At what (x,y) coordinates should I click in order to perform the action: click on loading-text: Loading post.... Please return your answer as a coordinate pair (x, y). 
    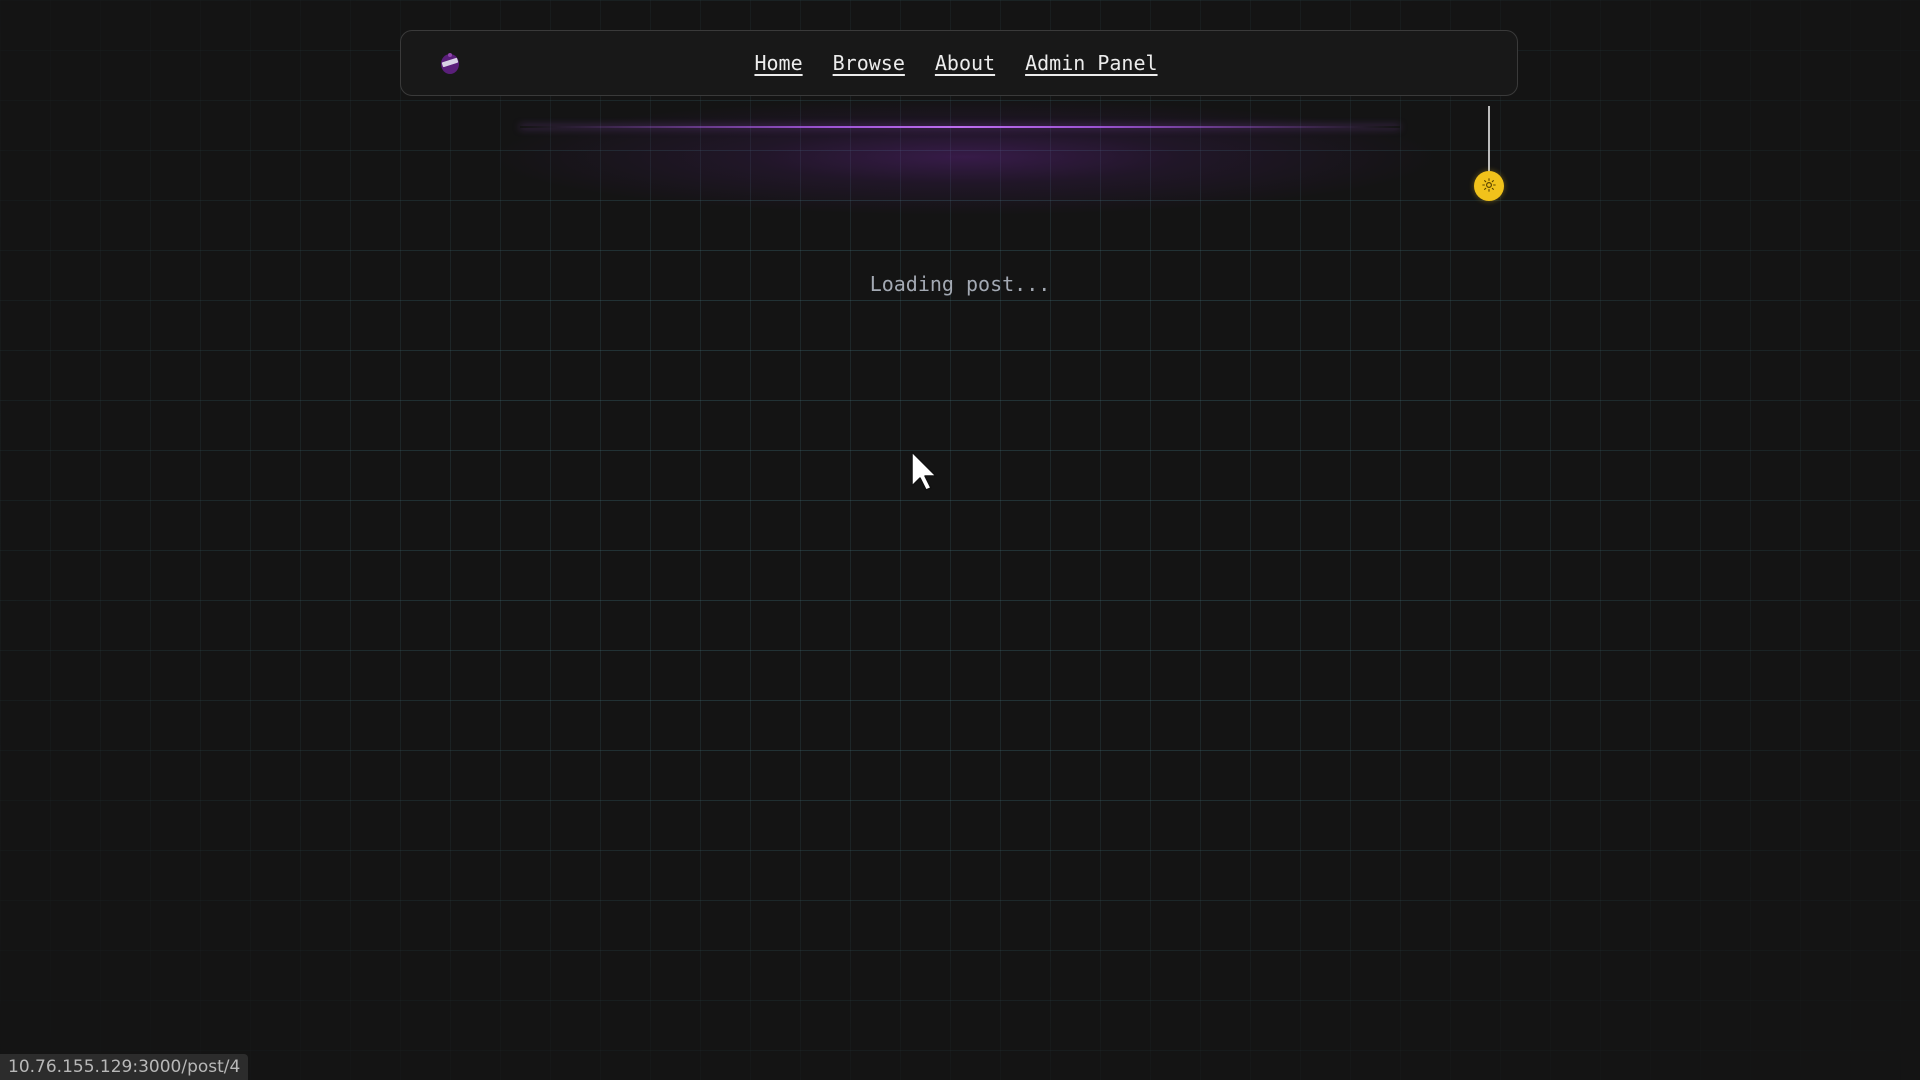
    Looking at the image, I should click on (960, 284).